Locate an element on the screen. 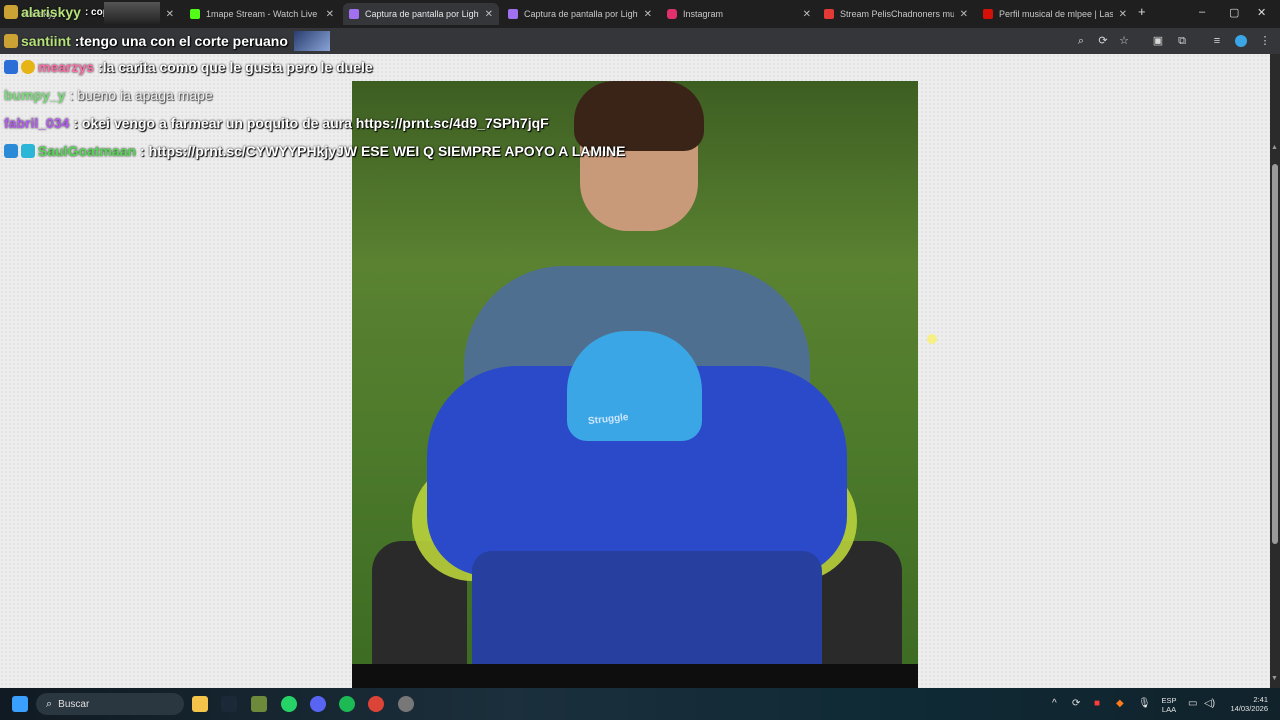 This screenshot has width=1280, height=720. scrollbar-thumb is located at coordinates (1275, 354).